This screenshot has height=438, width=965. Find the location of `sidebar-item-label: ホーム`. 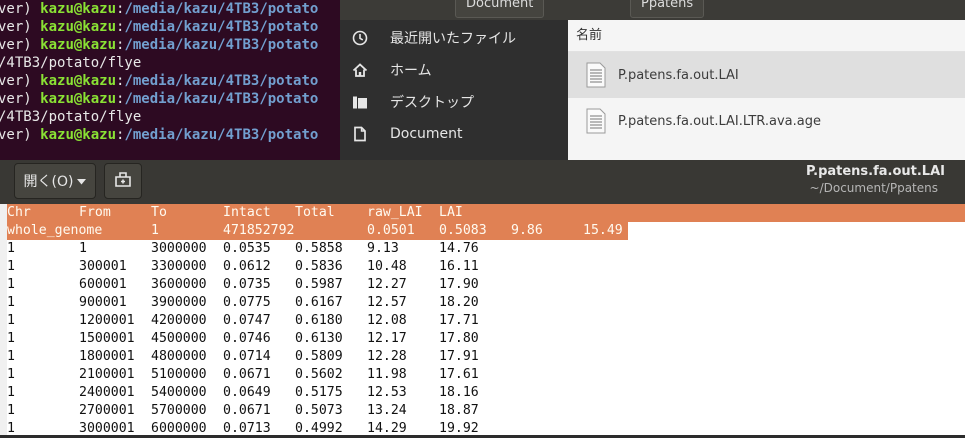

sidebar-item-label: ホーム is located at coordinates (411, 71).